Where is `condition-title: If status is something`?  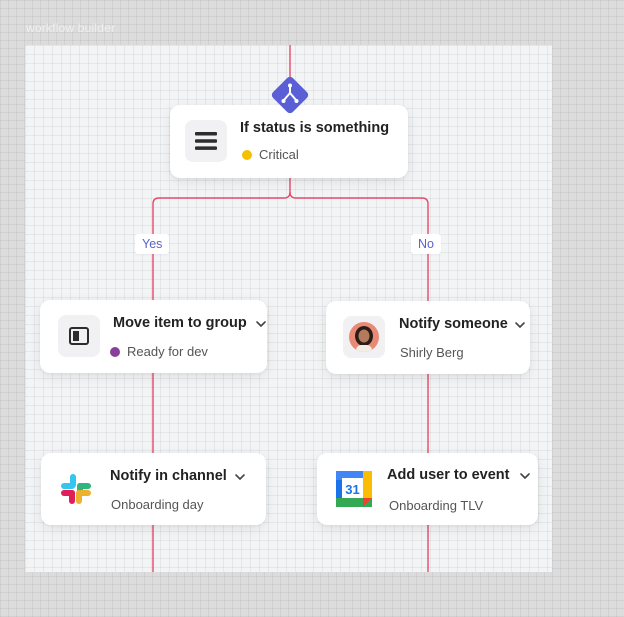
condition-title: If status is something is located at coordinates (315, 128).